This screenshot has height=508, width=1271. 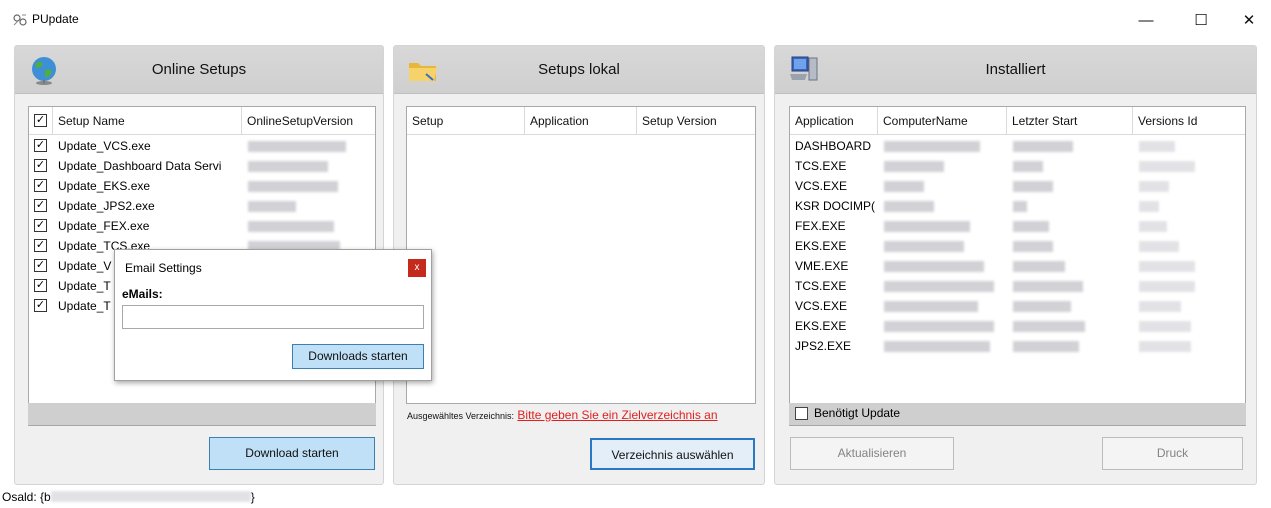 What do you see at coordinates (635, 20) in the screenshot?
I see `title-bar: PUpdate — ☐ ✕` at bounding box center [635, 20].